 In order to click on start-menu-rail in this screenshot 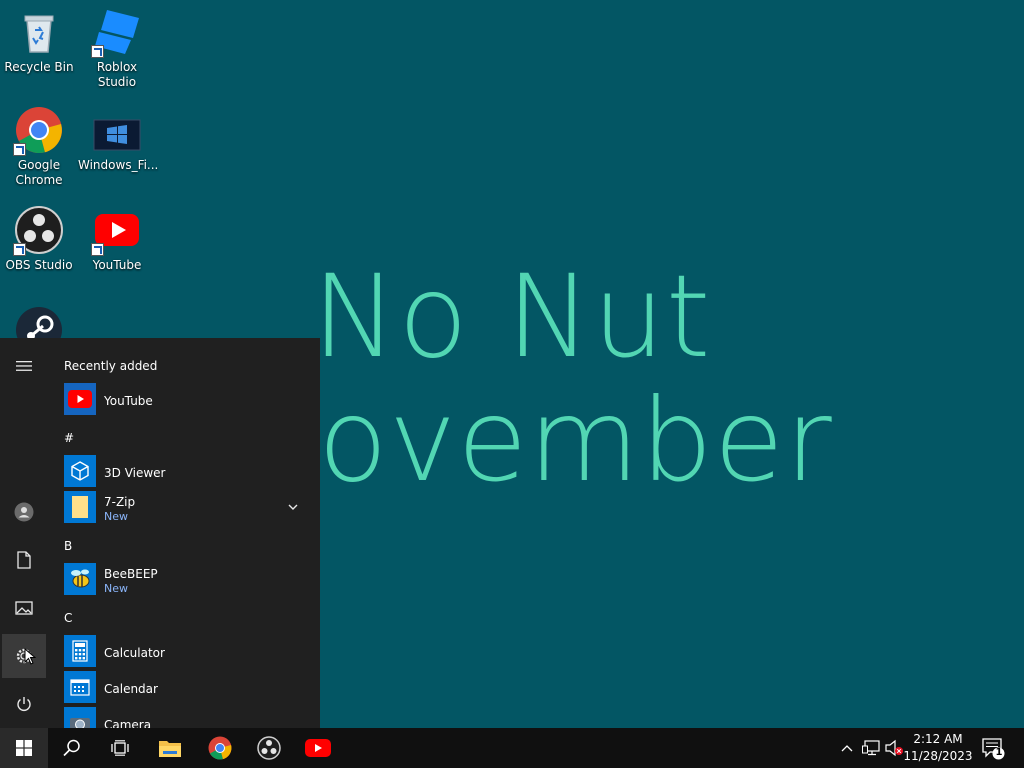, I will do `click(24, 533)`.